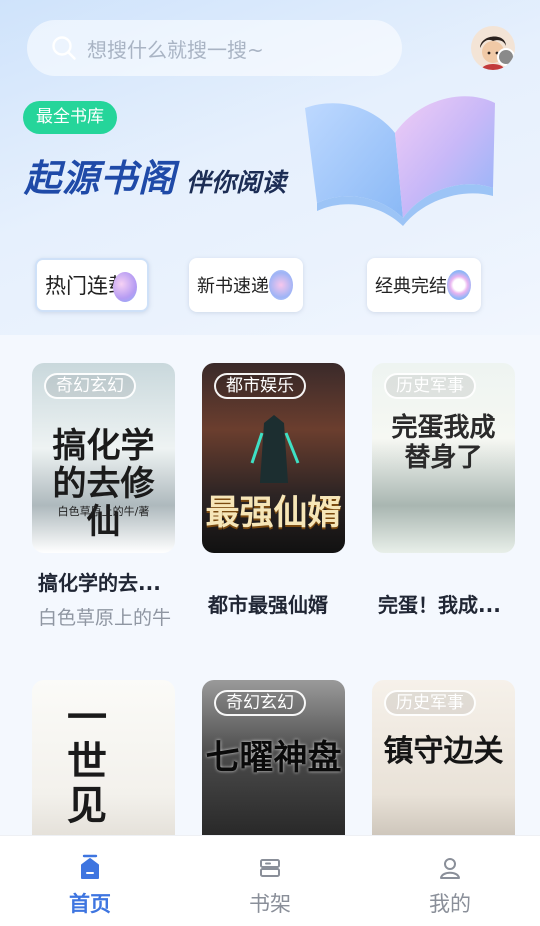  I want to click on book-cover: 历史军事 完蛋我成替身了, so click(443, 458).